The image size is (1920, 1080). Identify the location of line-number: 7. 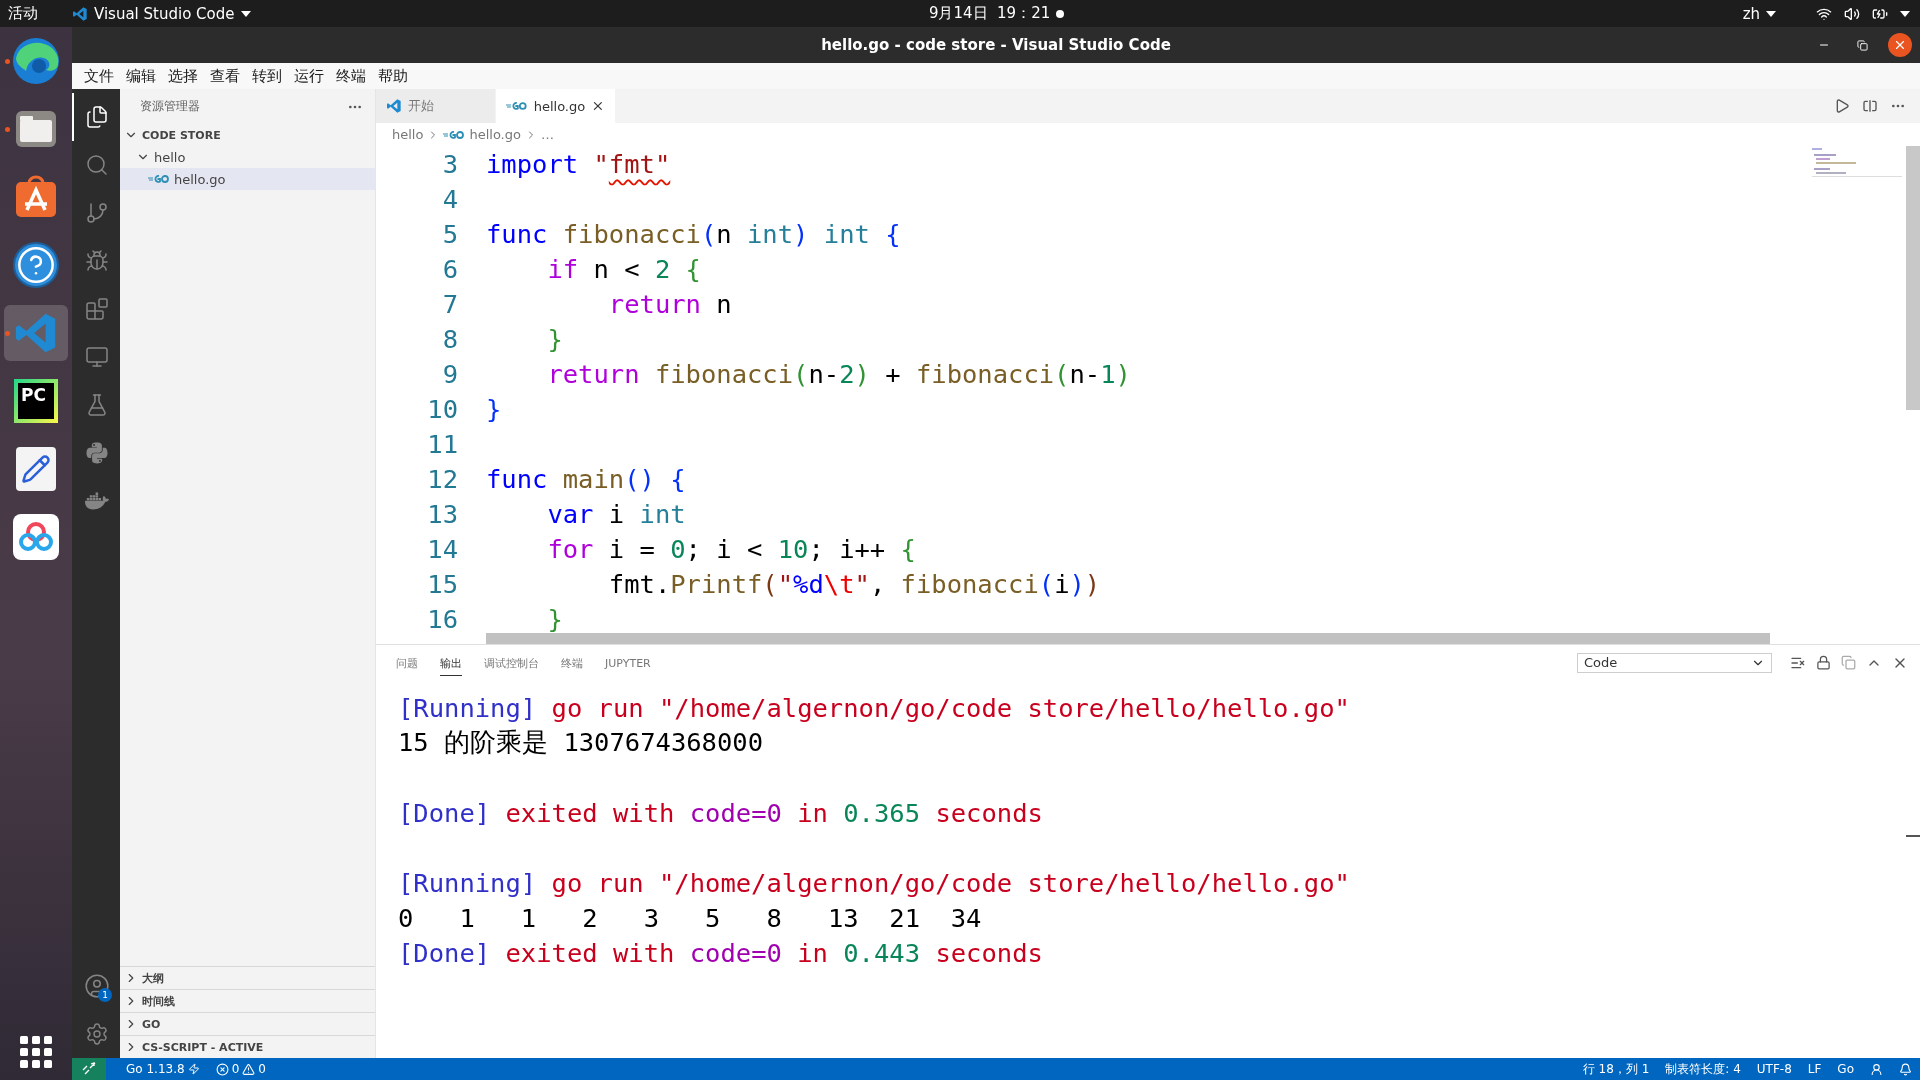
(450, 303).